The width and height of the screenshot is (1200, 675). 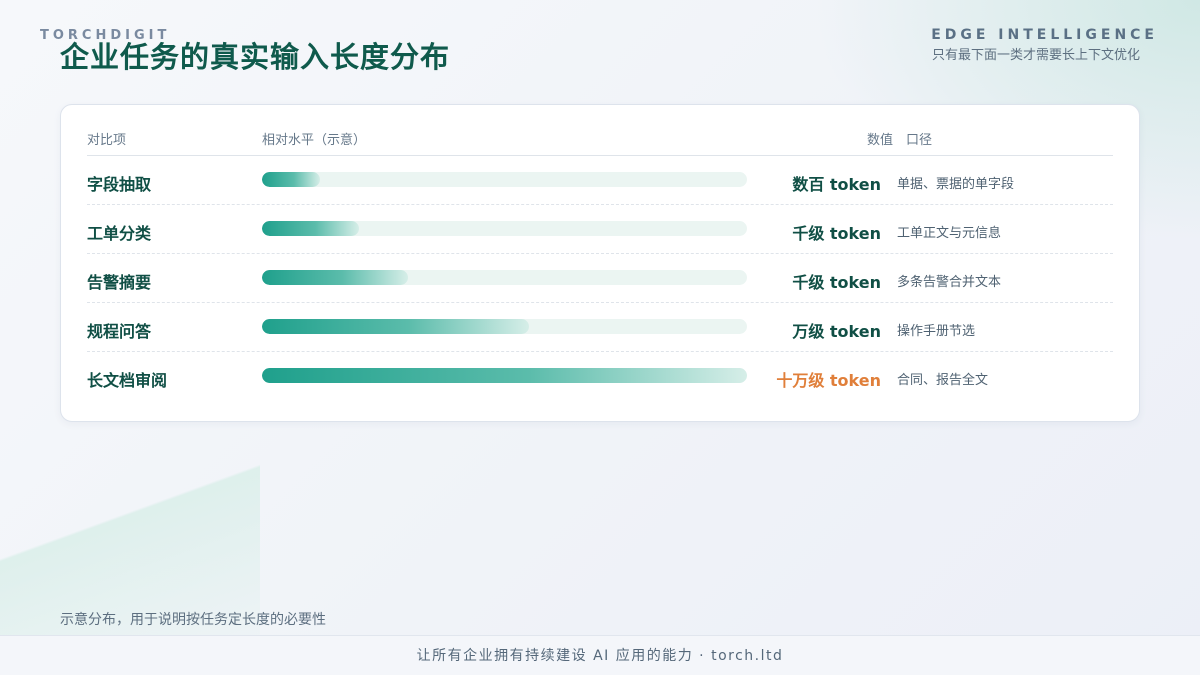 I want to click on table-row: 长文档审阅 十万级 token 合同、报告全文, so click(x=600, y=376).